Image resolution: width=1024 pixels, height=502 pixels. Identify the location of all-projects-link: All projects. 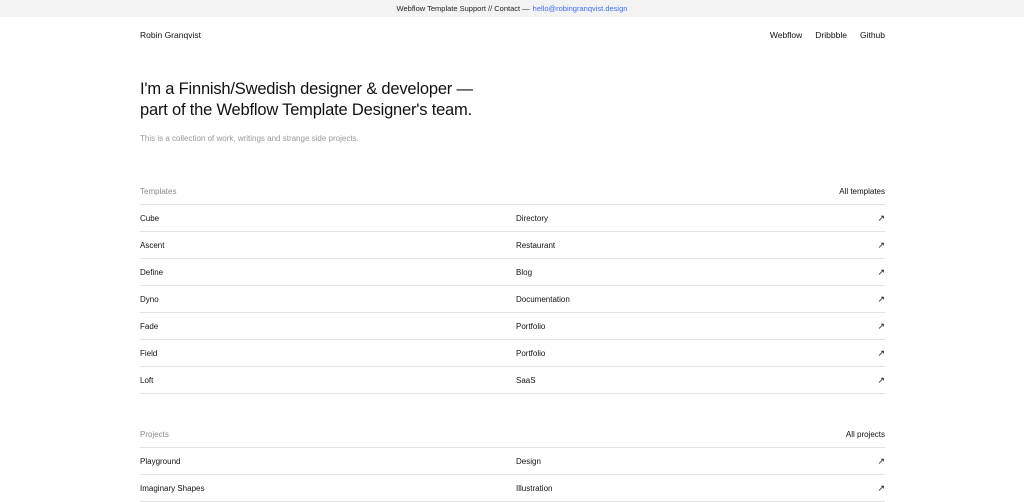
(865, 434).